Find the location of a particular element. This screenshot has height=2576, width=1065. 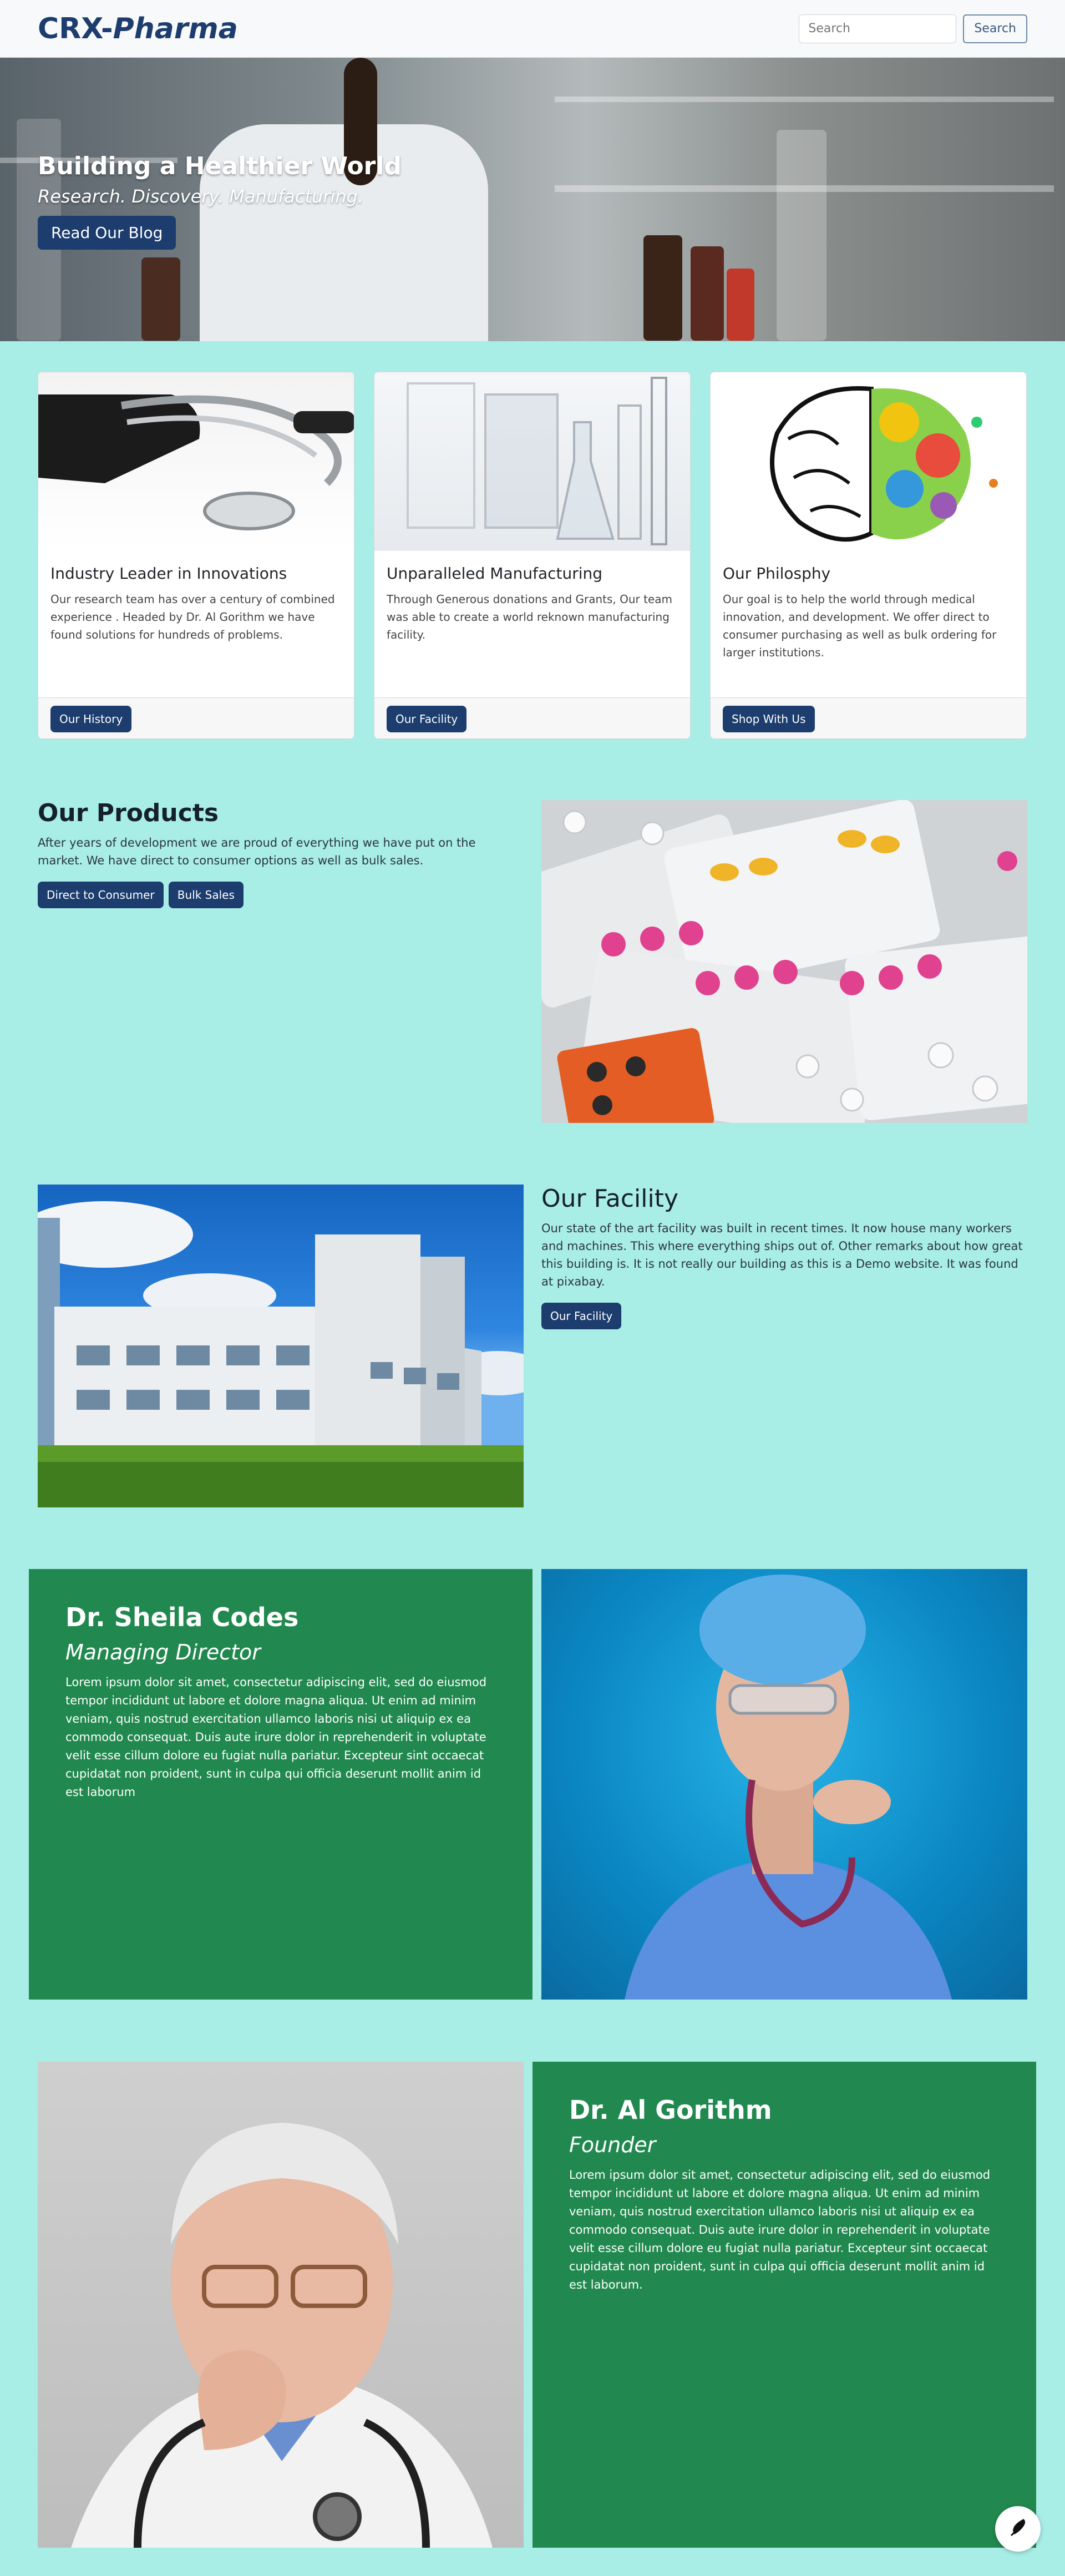

brain-illustration-image is located at coordinates (868, 461).